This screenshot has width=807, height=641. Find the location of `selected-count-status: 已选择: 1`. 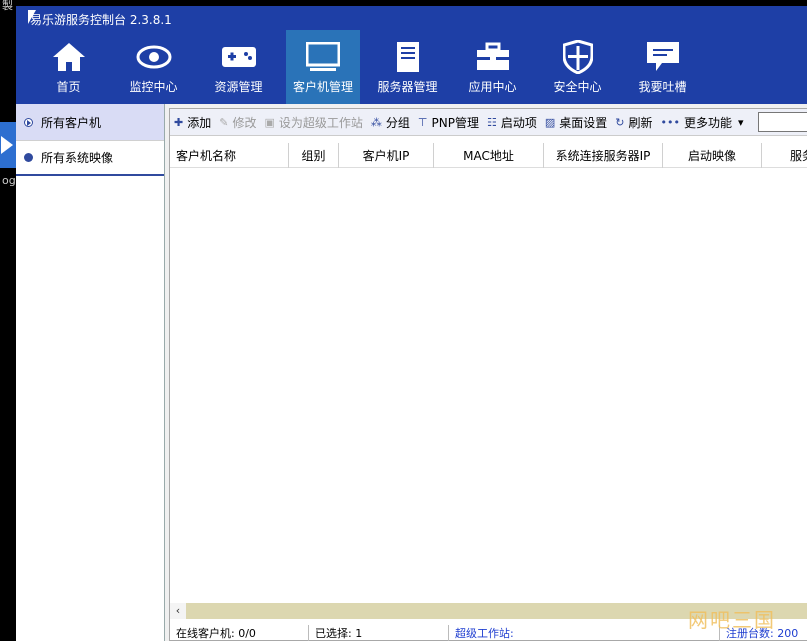

selected-count-status: 已选择: 1 is located at coordinates (379, 633).